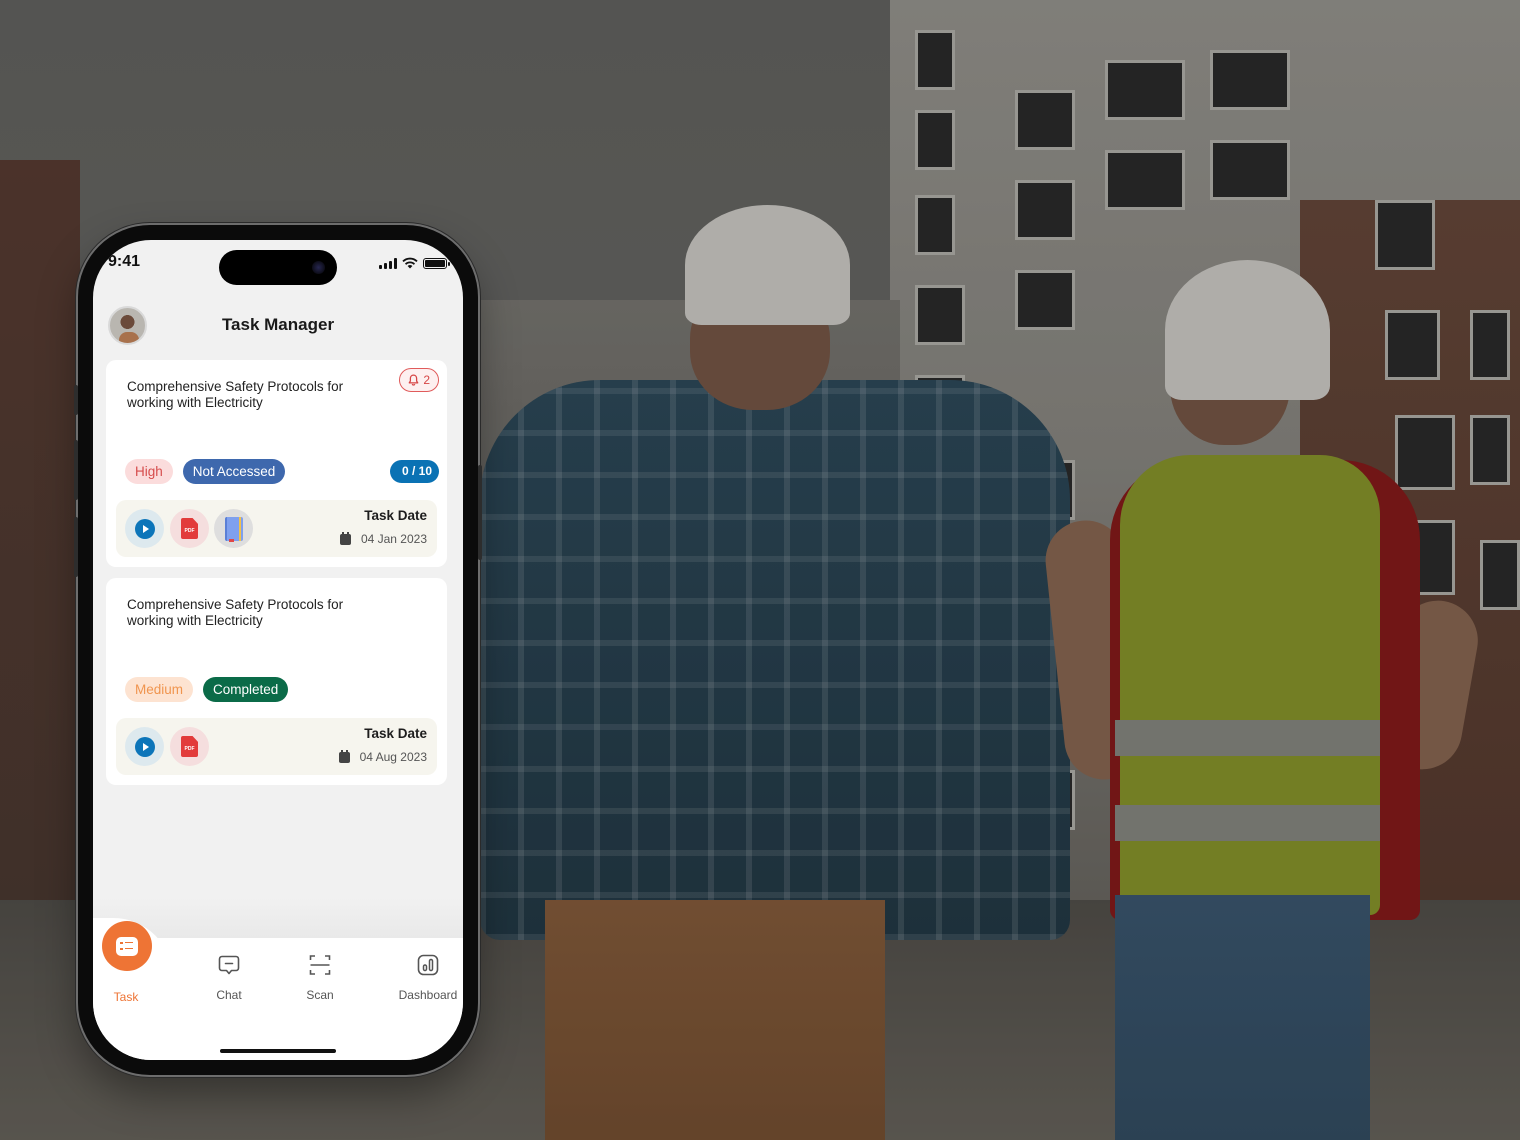 This screenshot has height=1140, width=1520. Describe the element at coordinates (428, 995) in the screenshot. I see `nav-label: Dashboard` at that location.